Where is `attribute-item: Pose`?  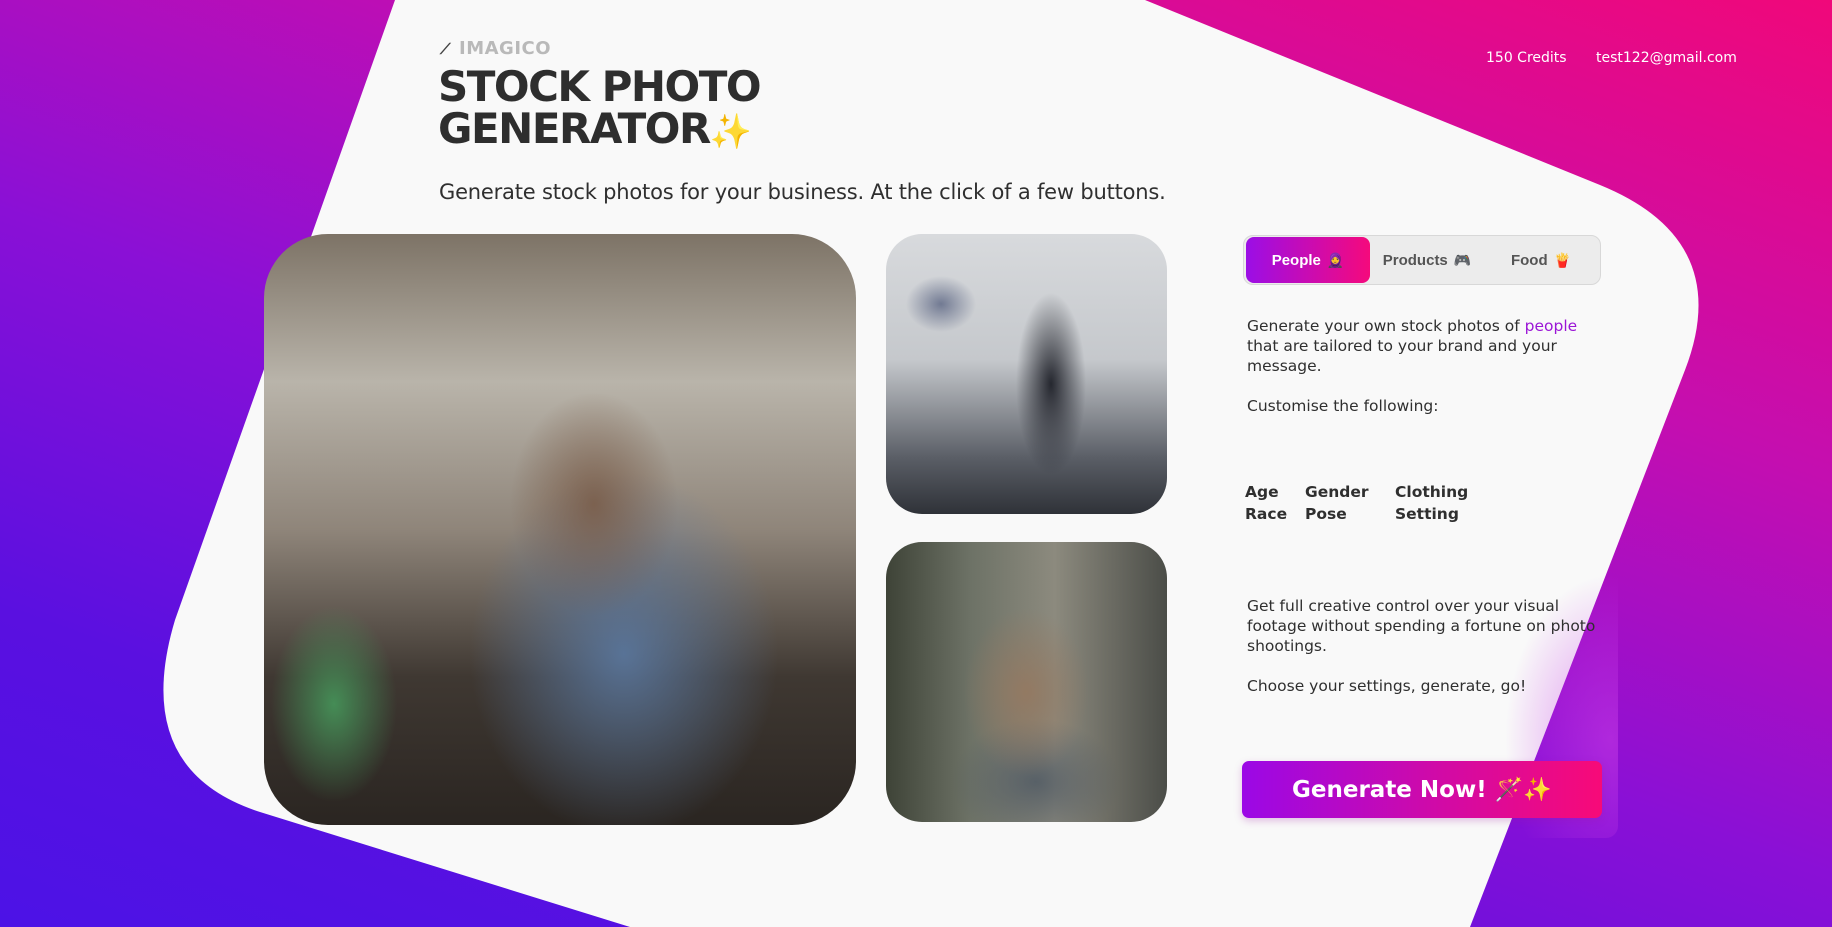
attribute-item: Pose is located at coordinates (1326, 514).